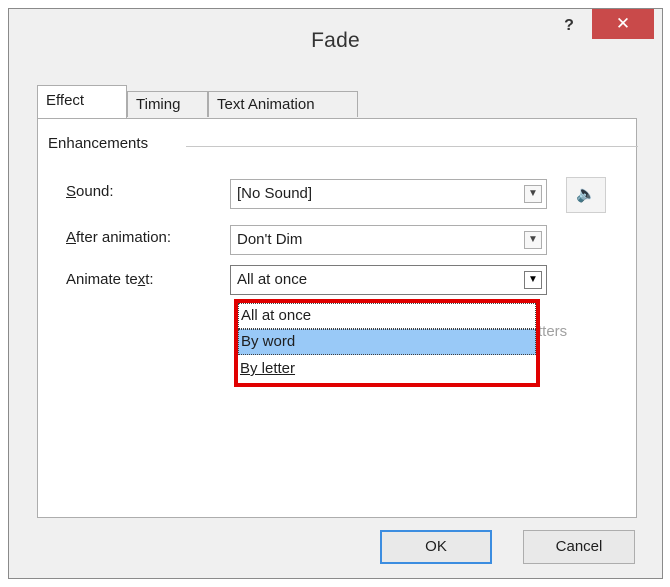 Image resolution: width=670 pixels, height=587 pixels. I want to click on enhancements-group-label: Enhancements, so click(98, 143).